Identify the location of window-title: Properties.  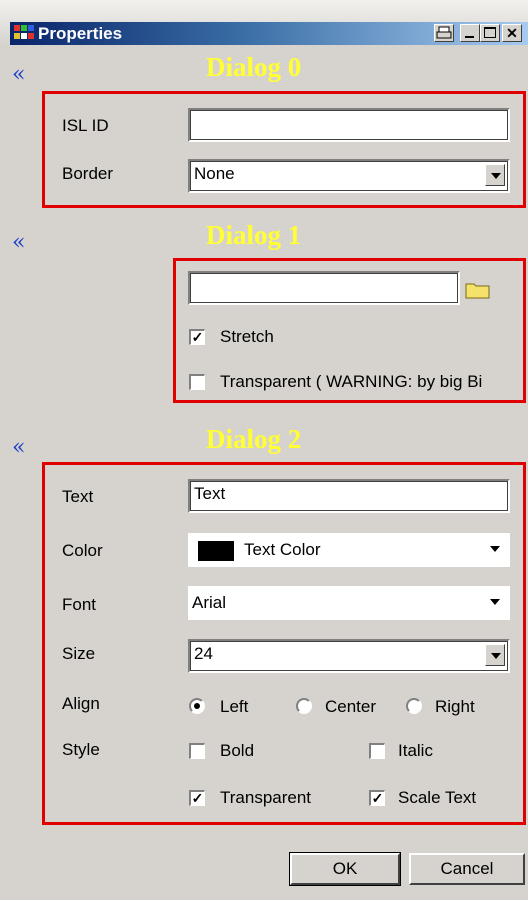
(80, 33).